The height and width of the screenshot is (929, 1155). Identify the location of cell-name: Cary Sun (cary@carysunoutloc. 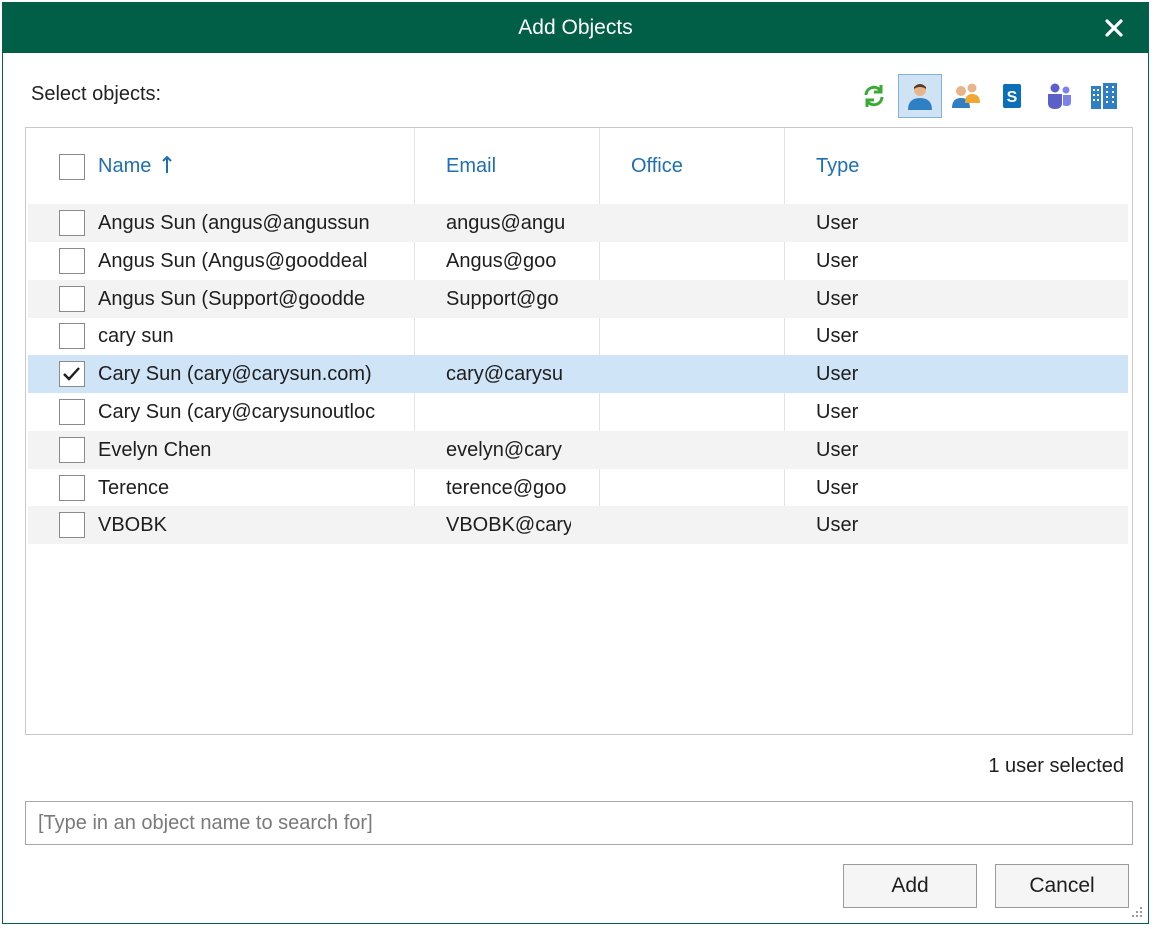
(237, 412).